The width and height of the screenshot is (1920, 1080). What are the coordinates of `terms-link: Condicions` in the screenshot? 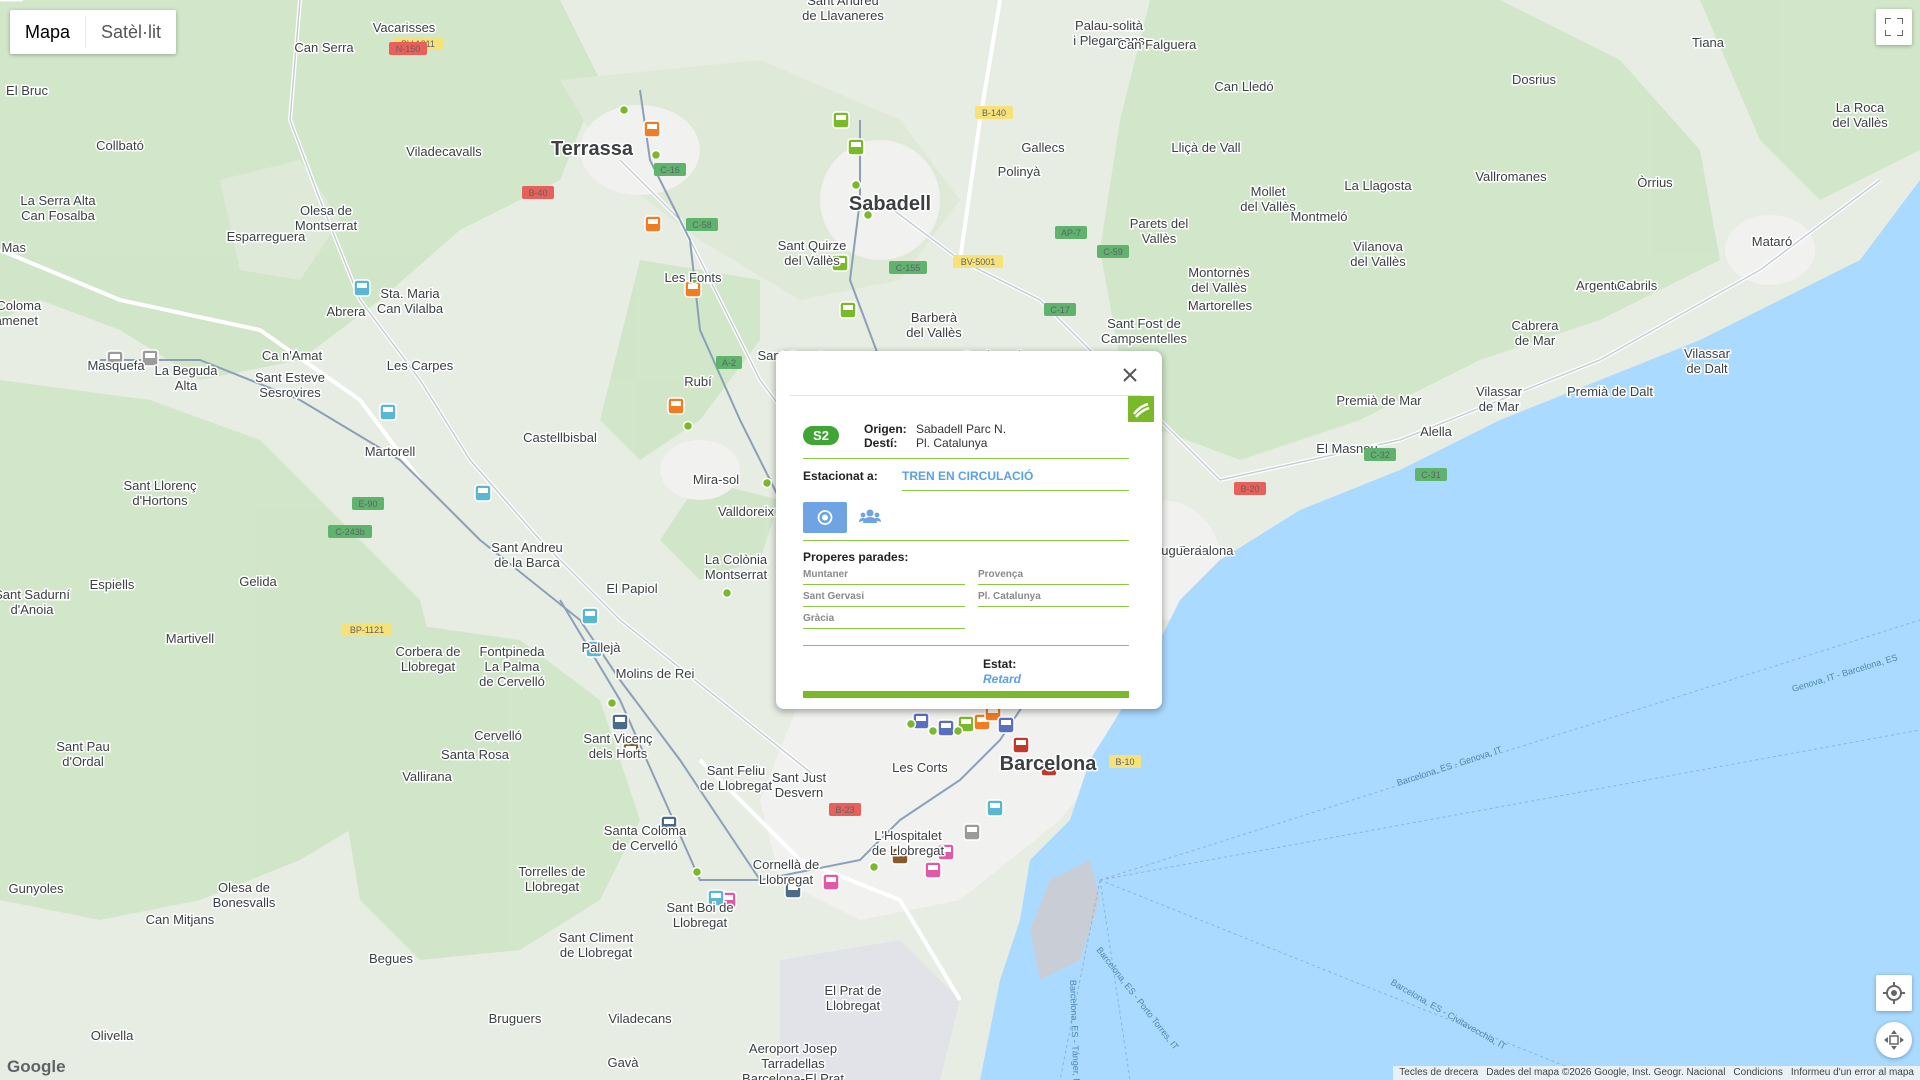 It's located at (1757, 1073).